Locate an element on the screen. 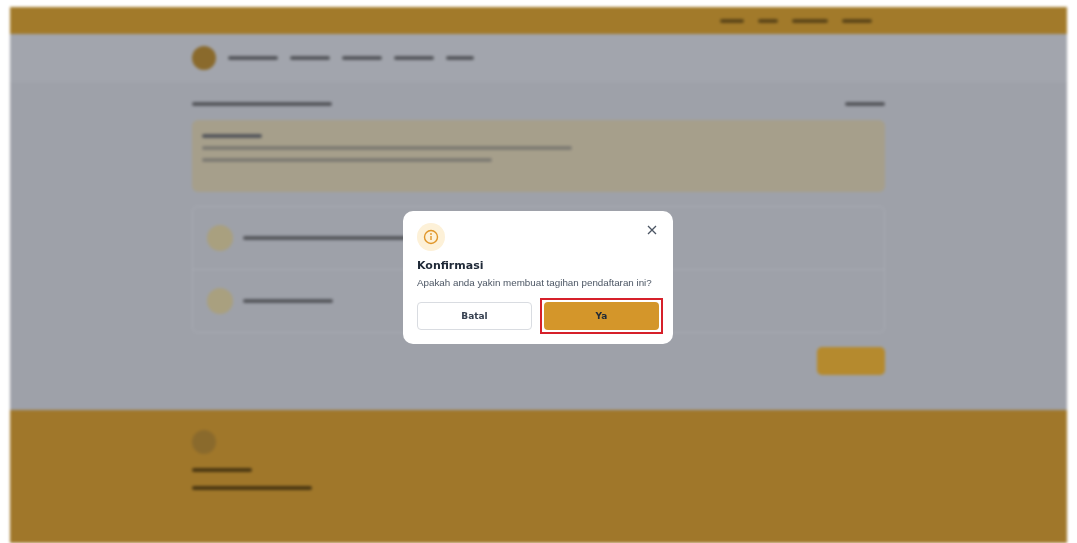 This screenshot has width=1077, height=543. cancel-button: Batal is located at coordinates (474, 316).